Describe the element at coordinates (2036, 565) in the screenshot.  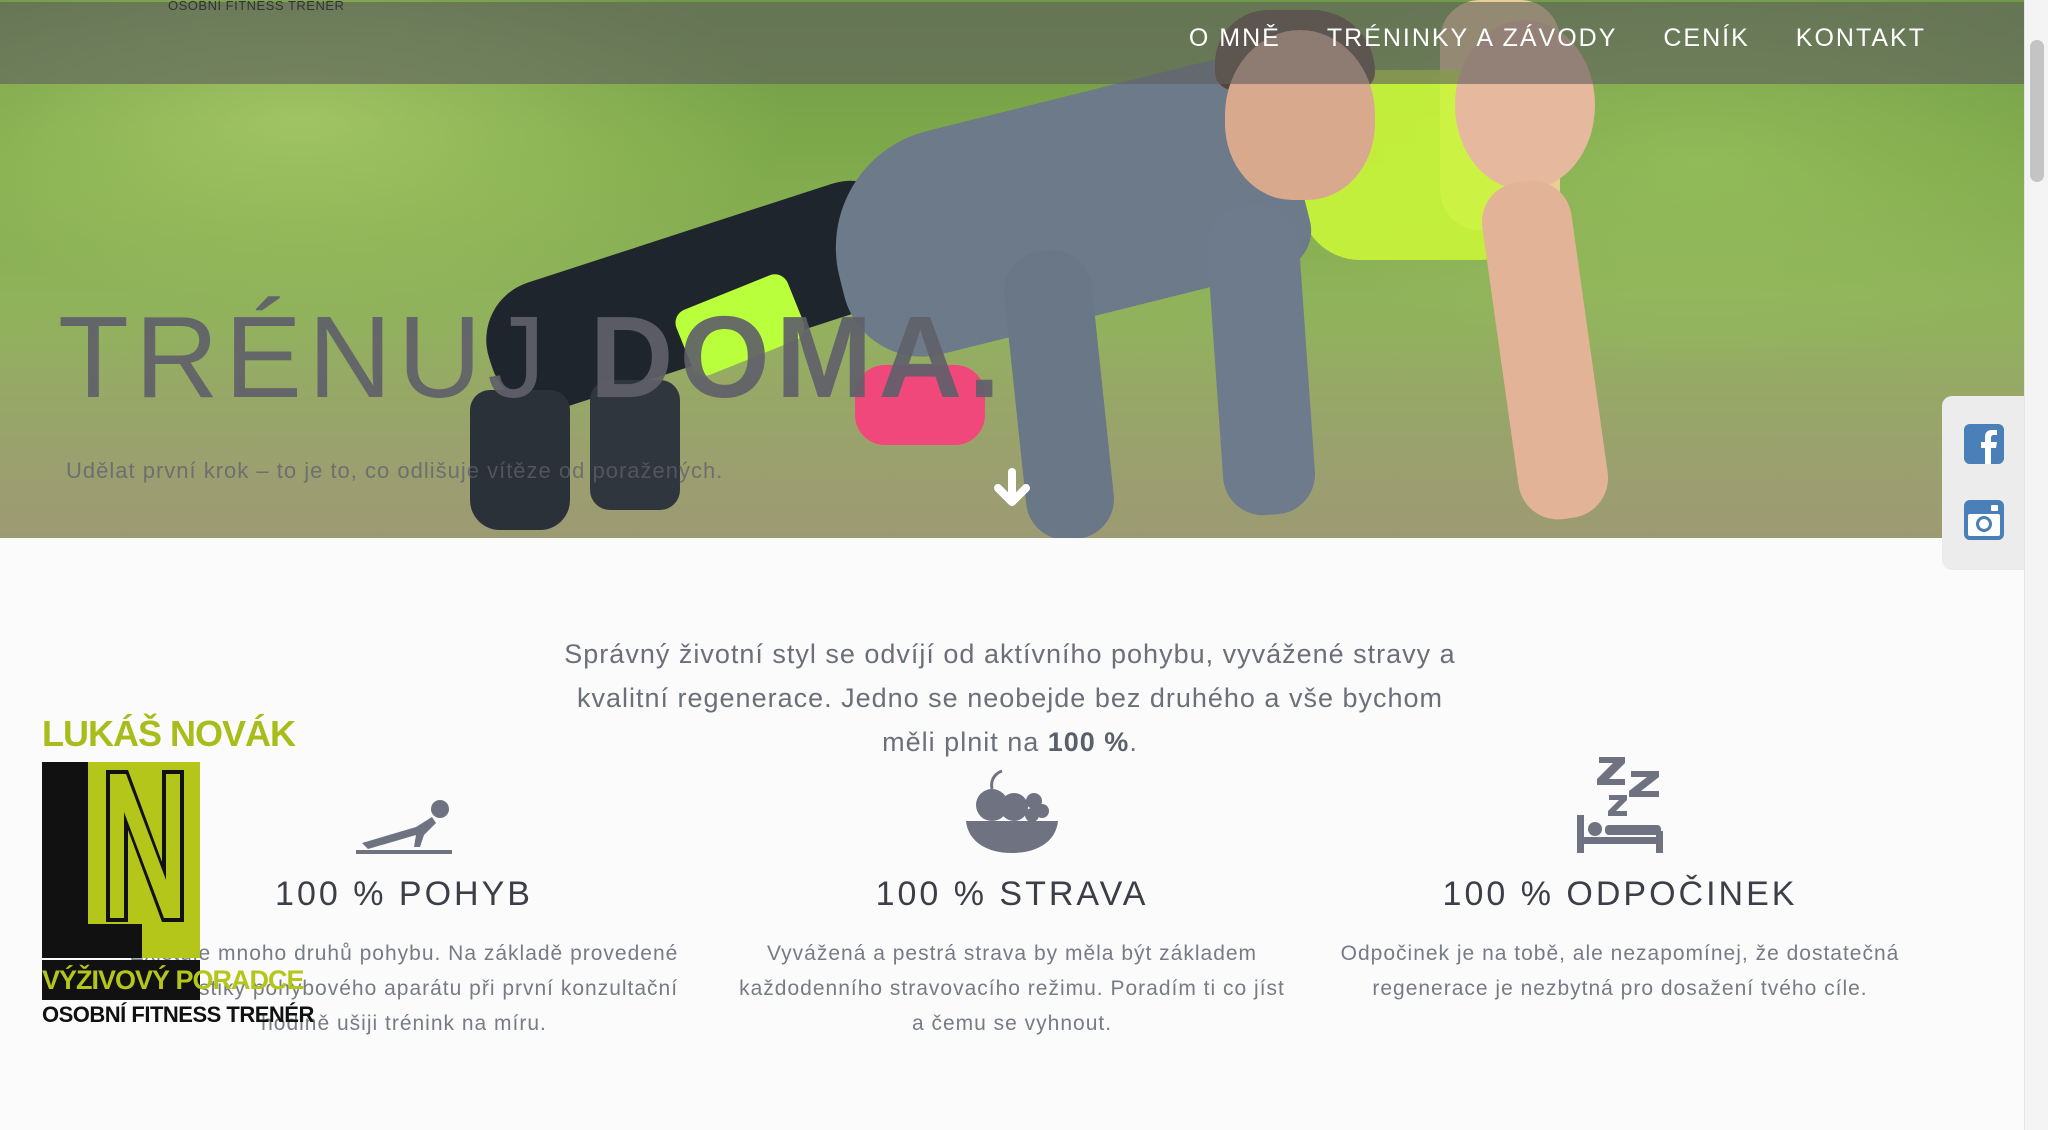
I see `page-scrollbar` at that location.